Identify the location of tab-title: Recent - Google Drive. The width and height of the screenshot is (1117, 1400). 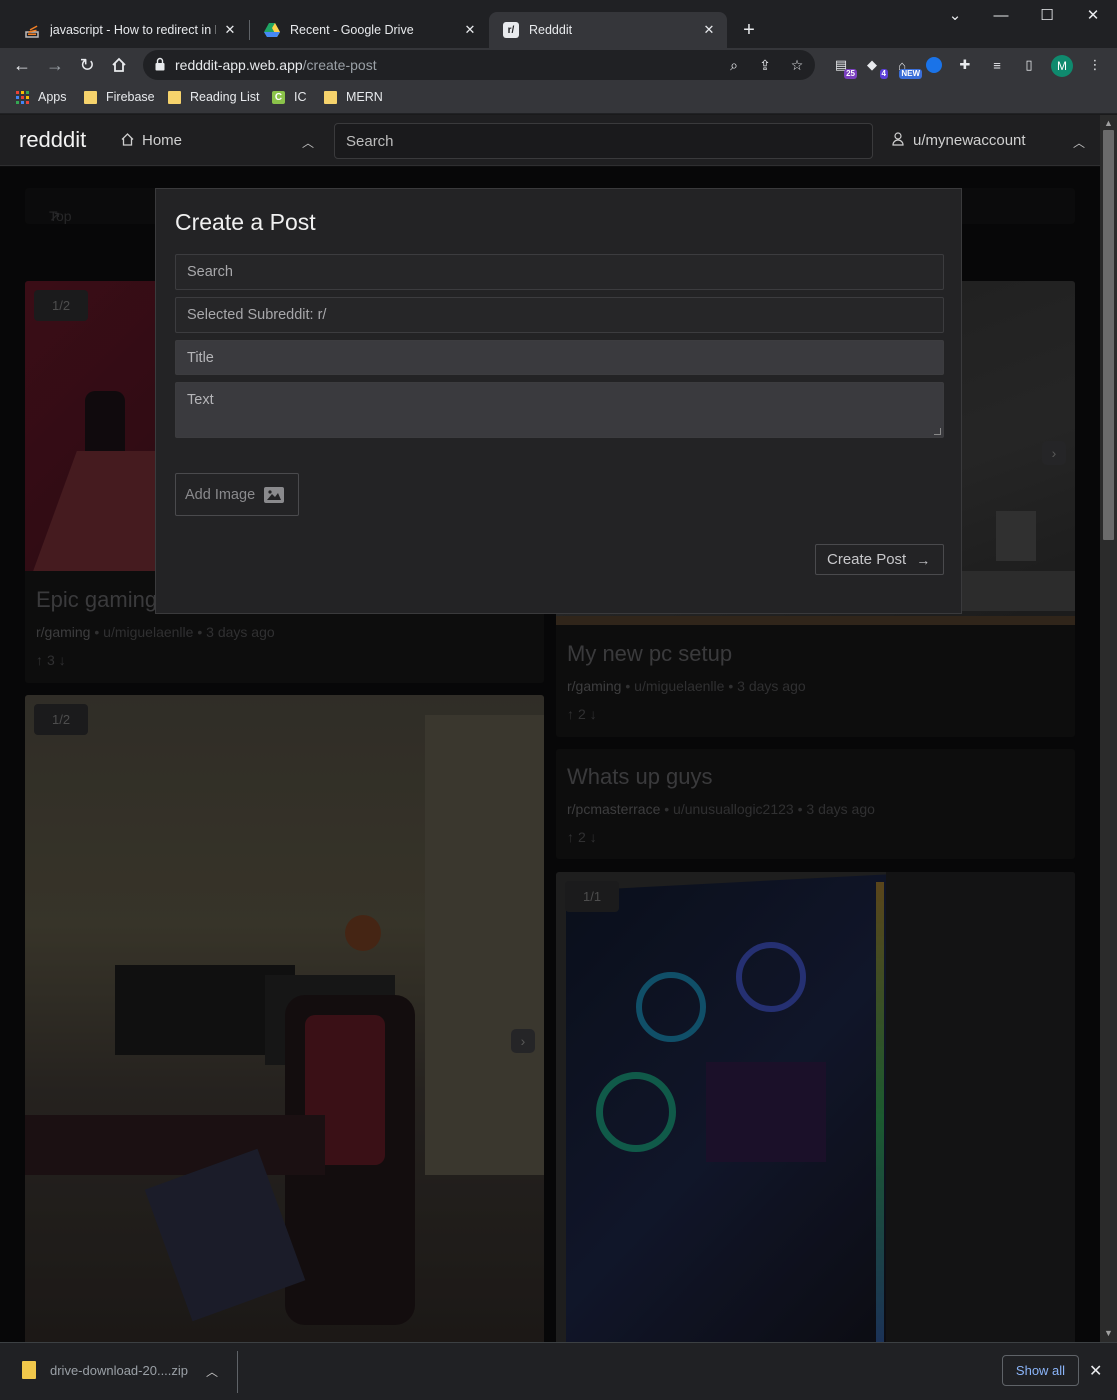
(352, 30).